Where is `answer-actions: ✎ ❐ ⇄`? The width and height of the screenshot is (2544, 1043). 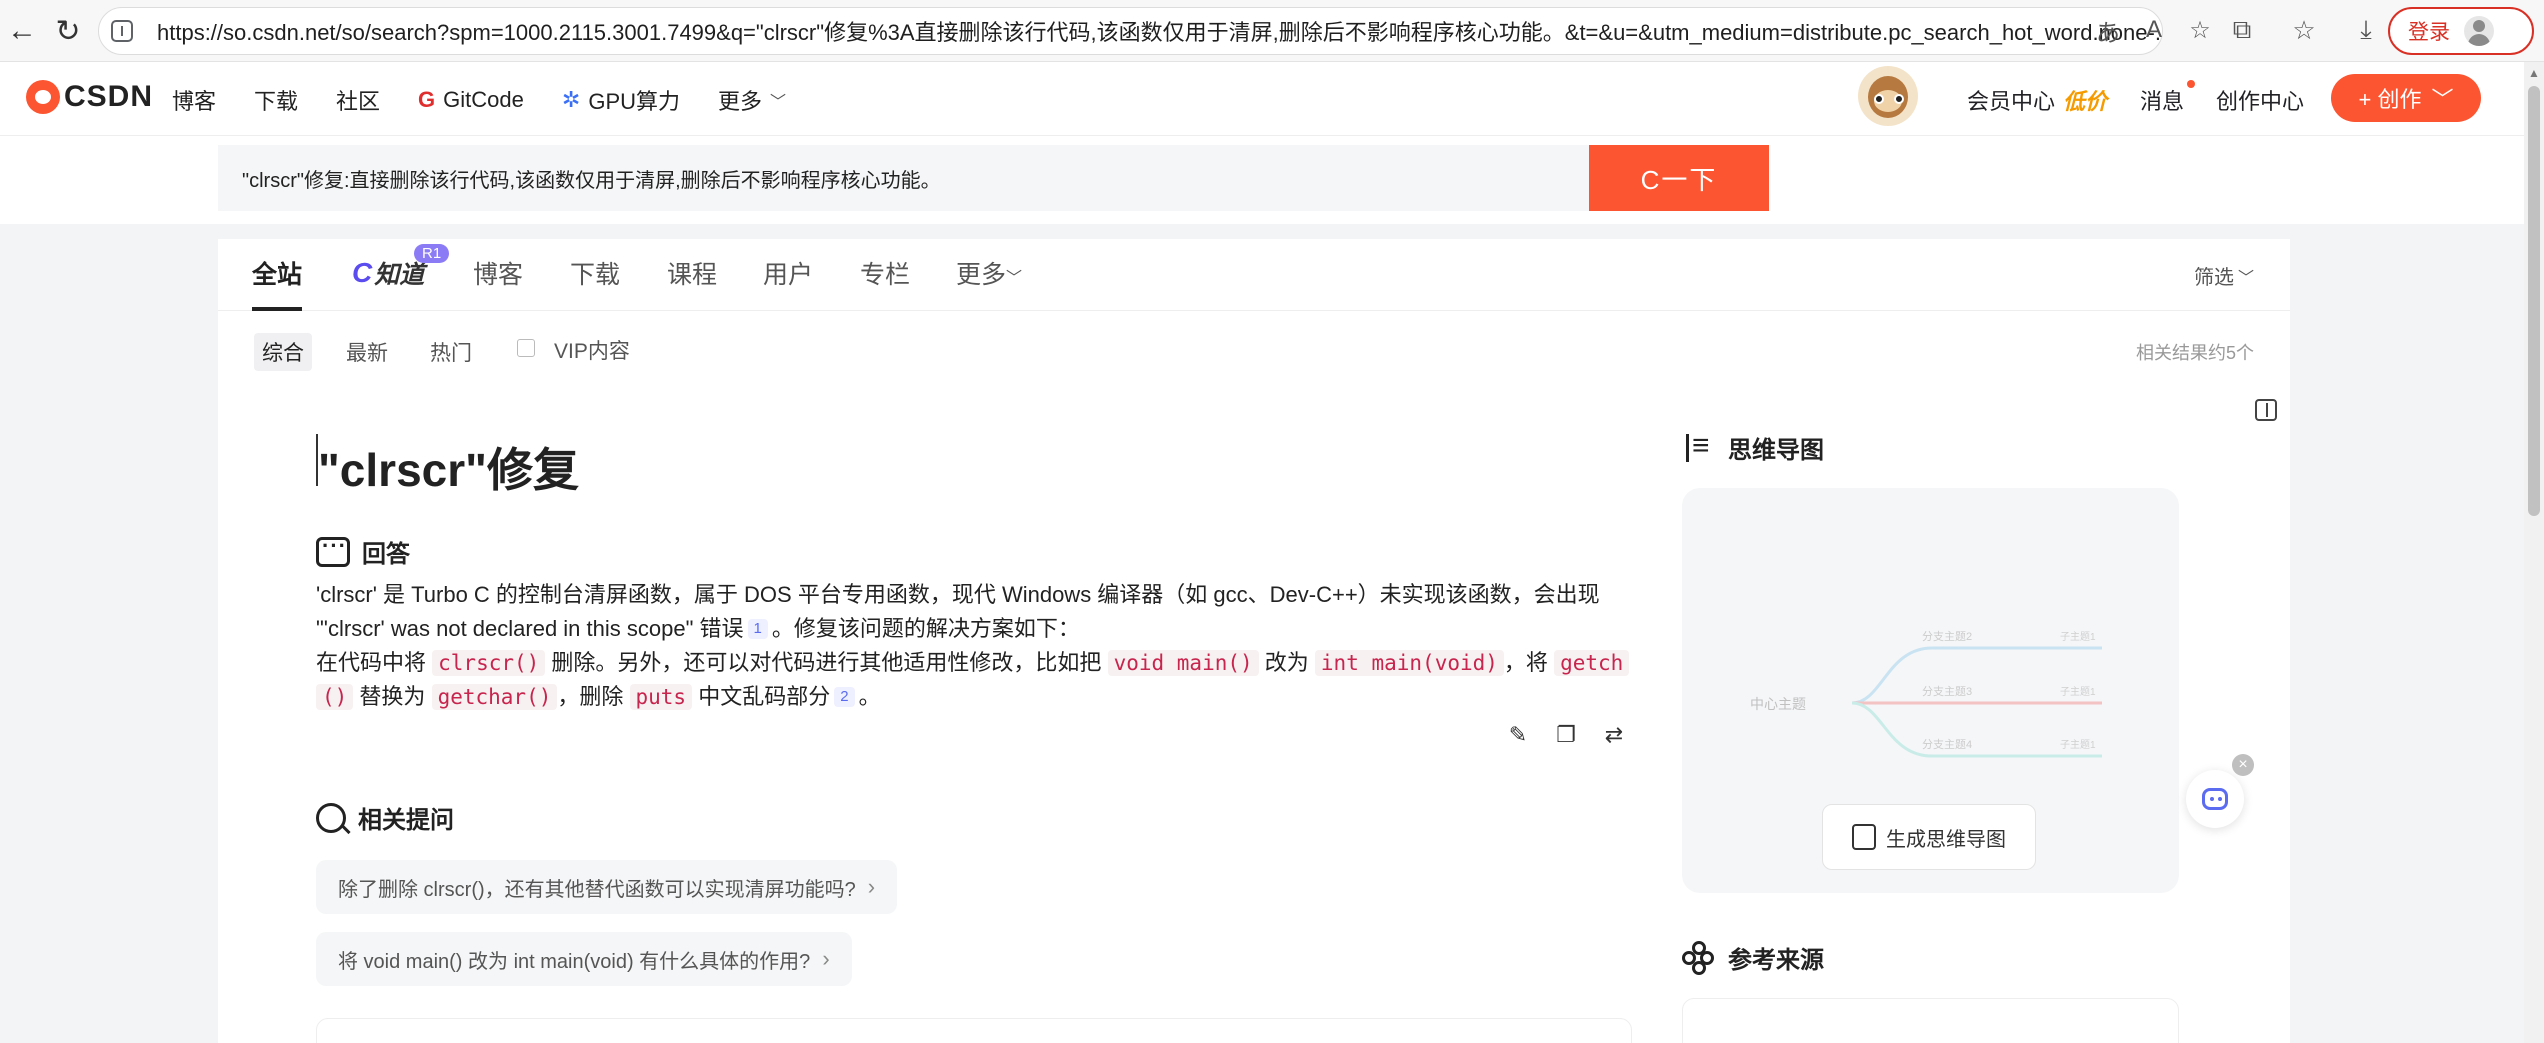 answer-actions: ✎ ❐ ⇄ is located at coordinates (1566, 735).